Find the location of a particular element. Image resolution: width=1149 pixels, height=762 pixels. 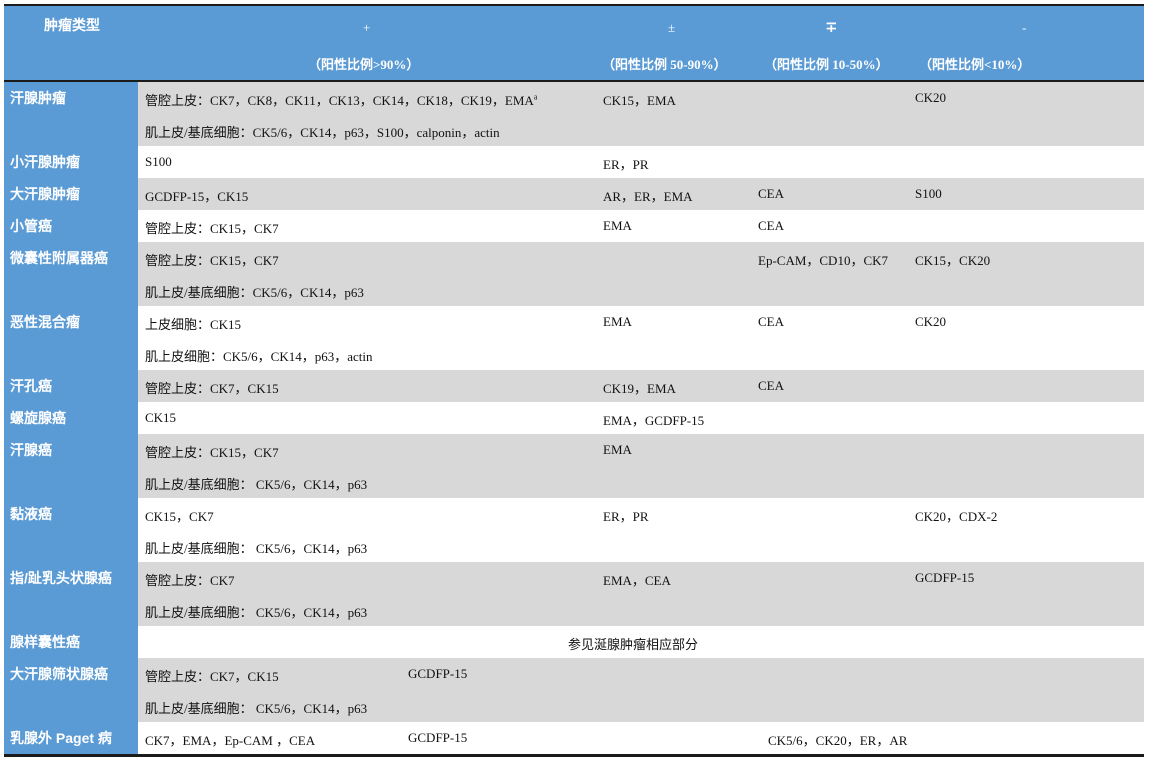

row-tumor-type: 大汗腺筛状腺癌 is located at coordinates (71, 690).